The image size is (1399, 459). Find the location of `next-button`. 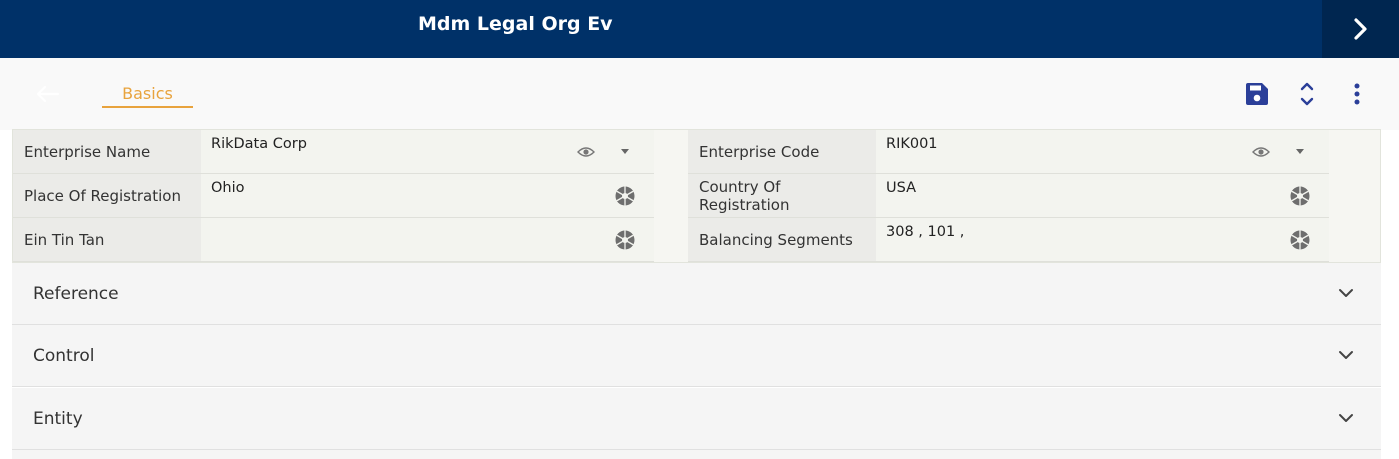

next-button is located at coordinates (1360, 29).